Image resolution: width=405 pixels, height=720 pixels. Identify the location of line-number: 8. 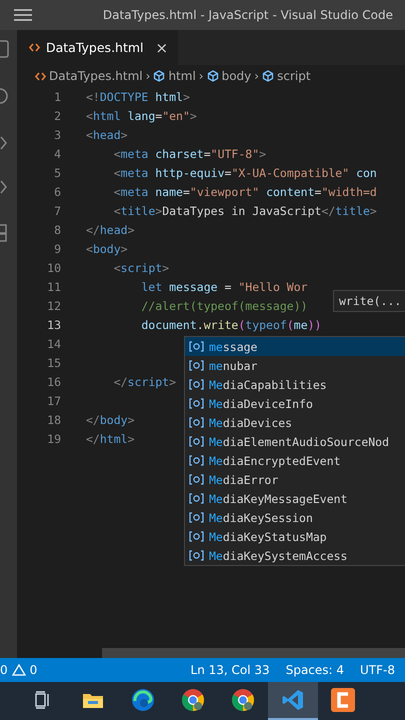
(57, 229).